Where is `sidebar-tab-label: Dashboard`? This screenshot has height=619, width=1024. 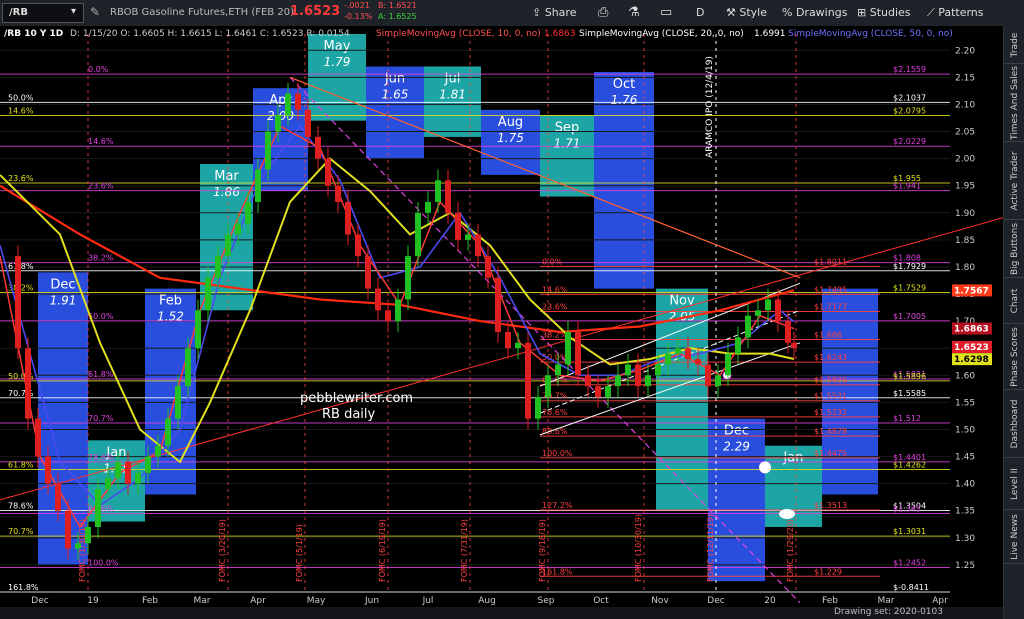
sidebar-tab-label: Dashboard is located at coordinates (1014, 423).